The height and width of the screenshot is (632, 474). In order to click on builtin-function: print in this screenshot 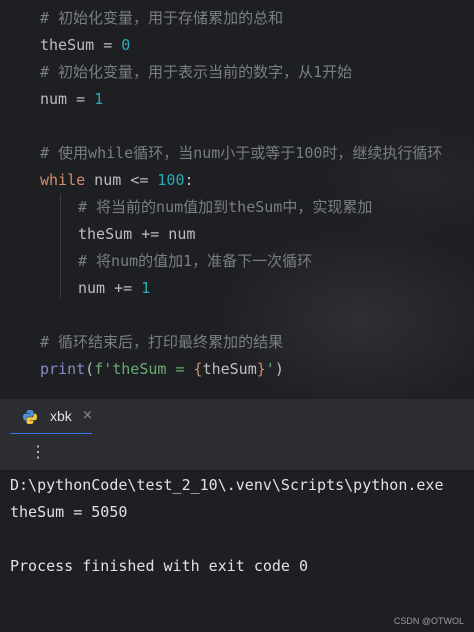, I will do `click(63, 369)`.